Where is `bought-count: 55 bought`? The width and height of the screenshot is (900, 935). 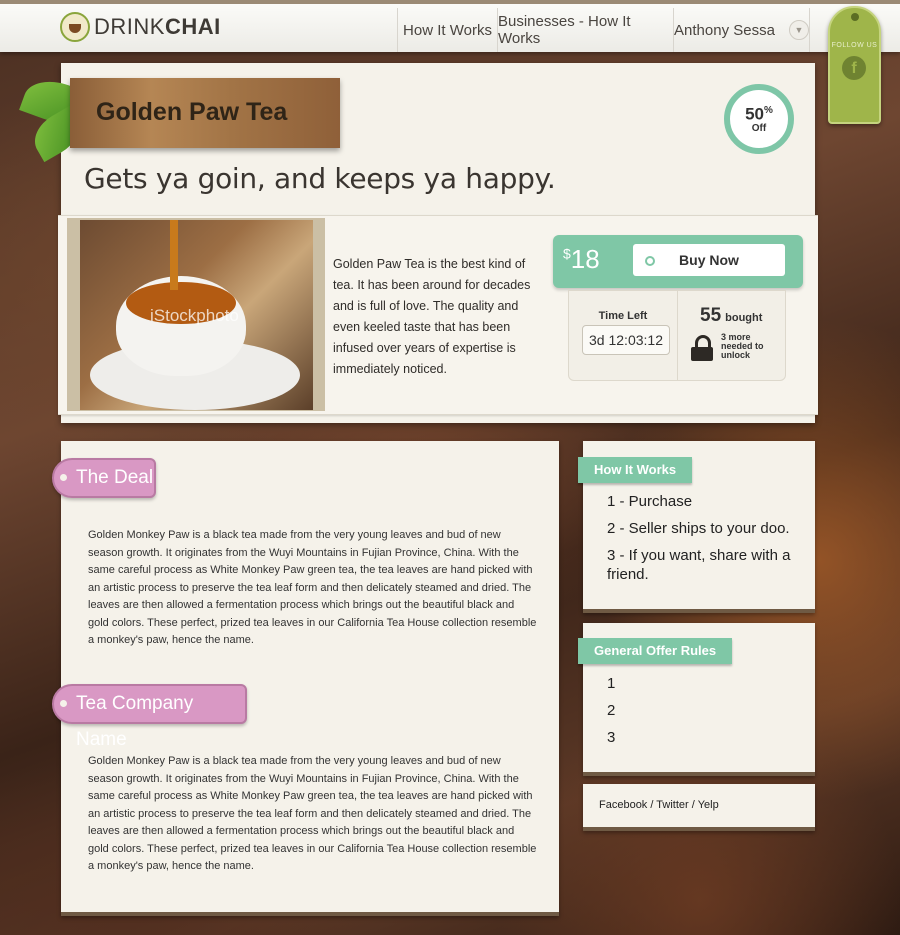 bought-count: 55 bought is located at coordinates (731, 316).